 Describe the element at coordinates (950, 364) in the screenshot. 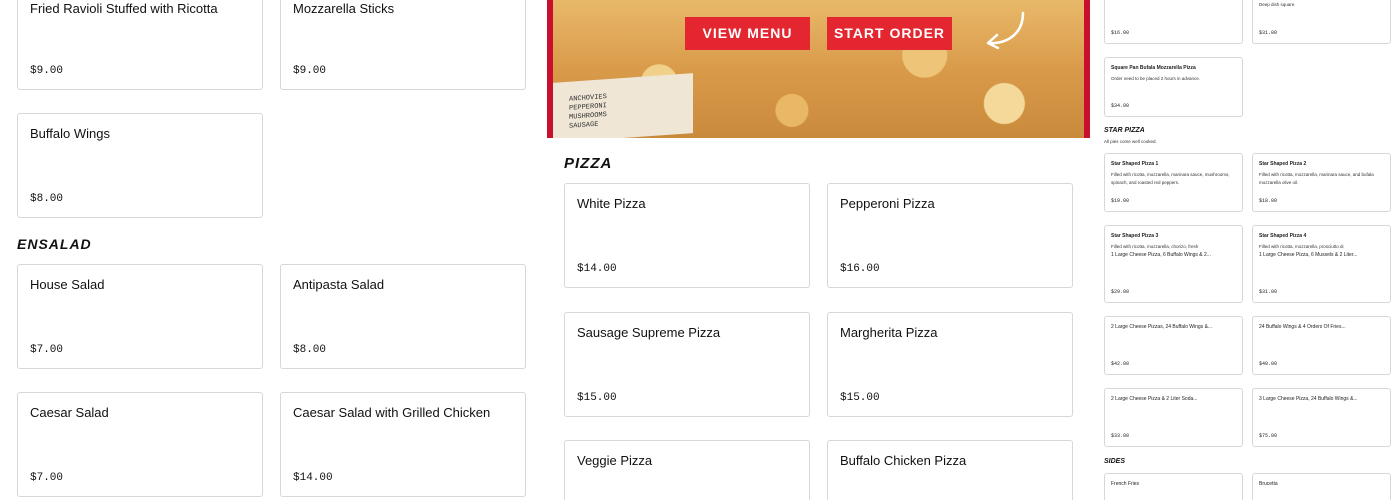

I see `menu-item-card: Margherita Pizza $15.00` at that location.